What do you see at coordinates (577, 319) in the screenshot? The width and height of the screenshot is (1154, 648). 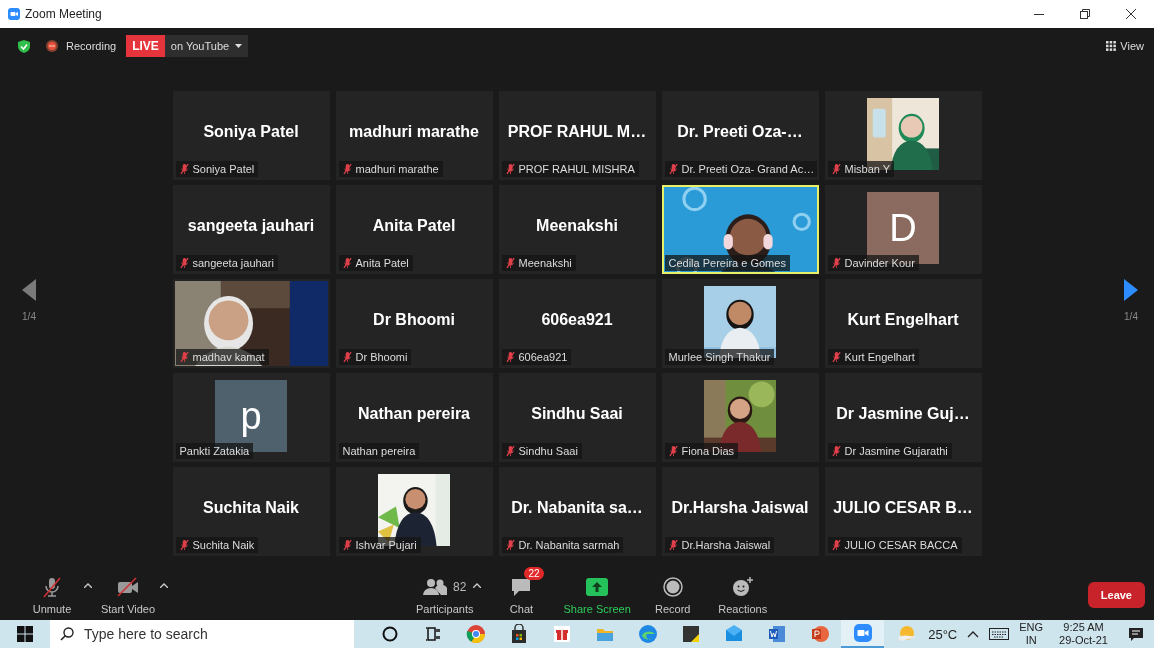 I see `participant-name: 606ea921` at bounding box center [577, 319].